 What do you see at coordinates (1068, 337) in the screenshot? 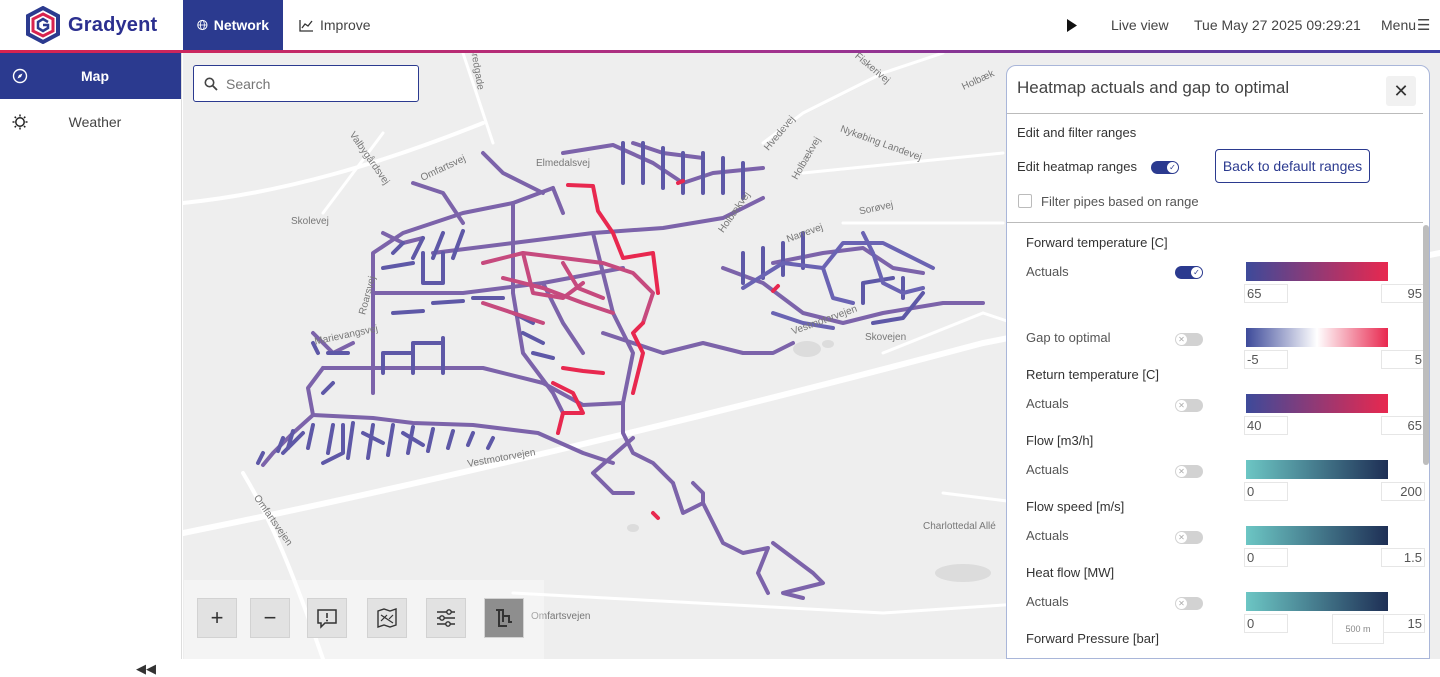
I see `row-label: Gap to optimal` at bounding box center [1068, 337].